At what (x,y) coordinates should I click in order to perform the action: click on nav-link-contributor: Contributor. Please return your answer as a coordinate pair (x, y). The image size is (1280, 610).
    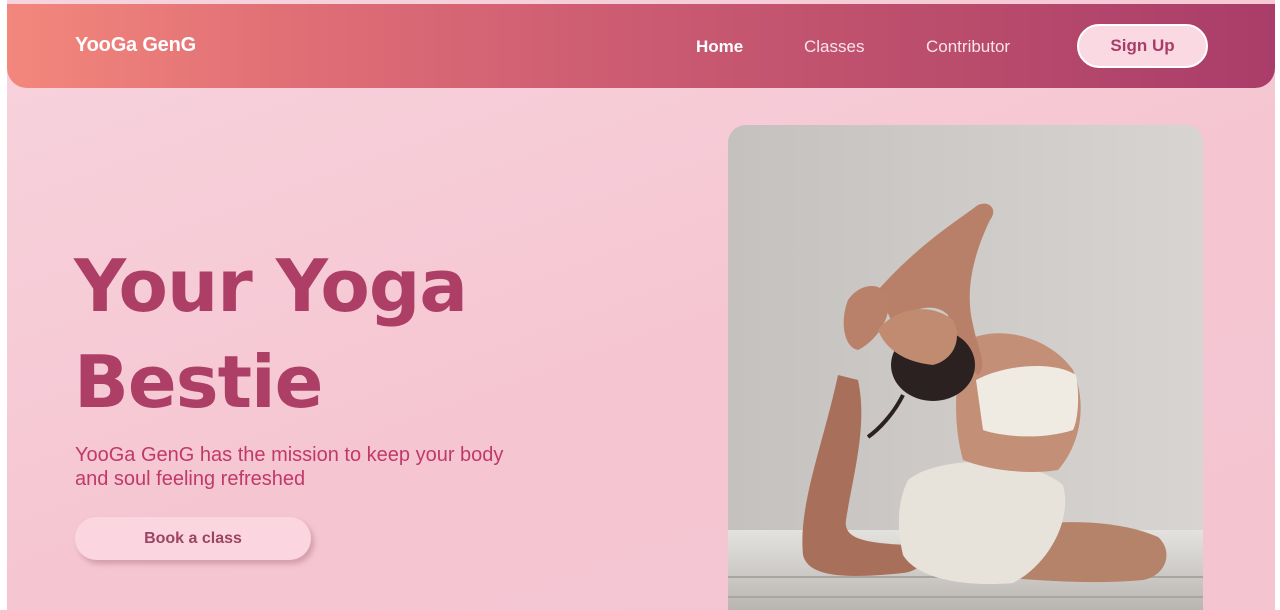
    Looking at the image, I should click on (968, 47).